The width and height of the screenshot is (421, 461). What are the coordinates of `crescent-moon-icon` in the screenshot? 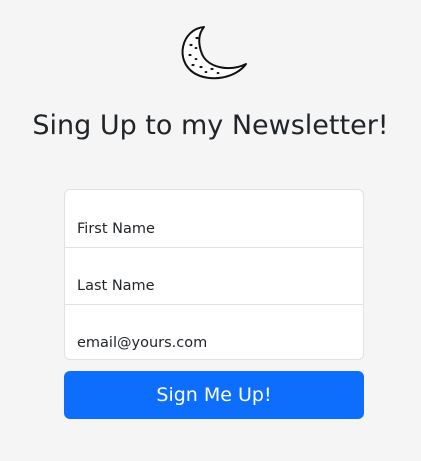 It's located at (214, 53).